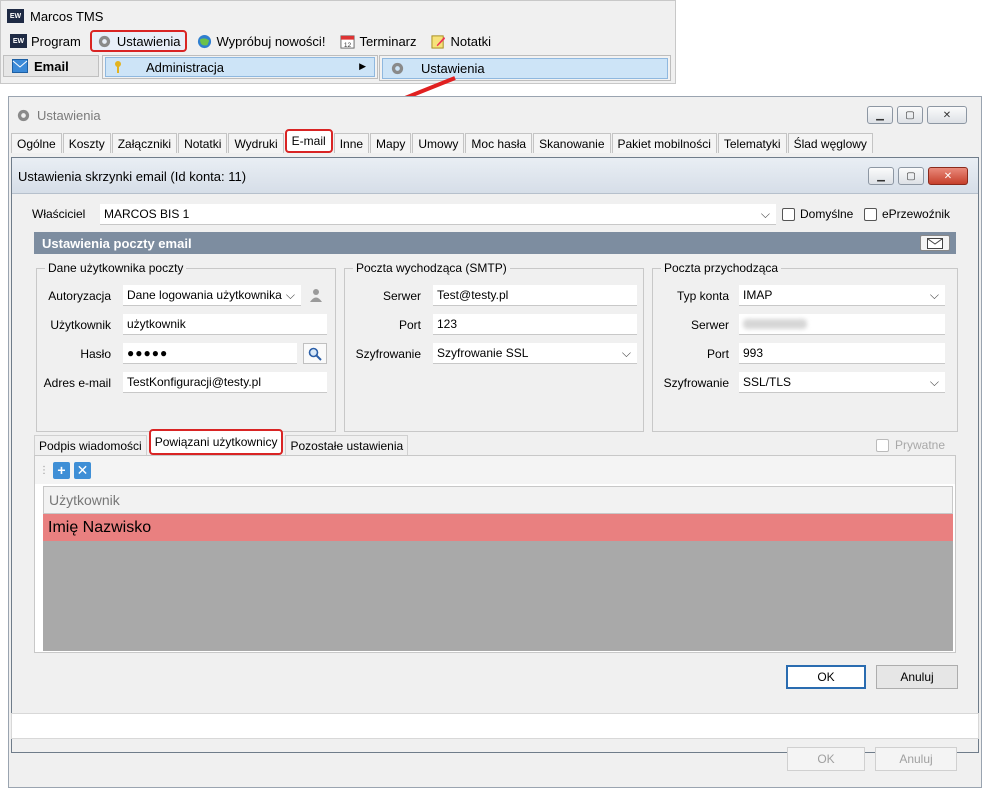 This screenshot has height=788, width=982. I want to click on grip-icon: ⋮, so click(44, 470).